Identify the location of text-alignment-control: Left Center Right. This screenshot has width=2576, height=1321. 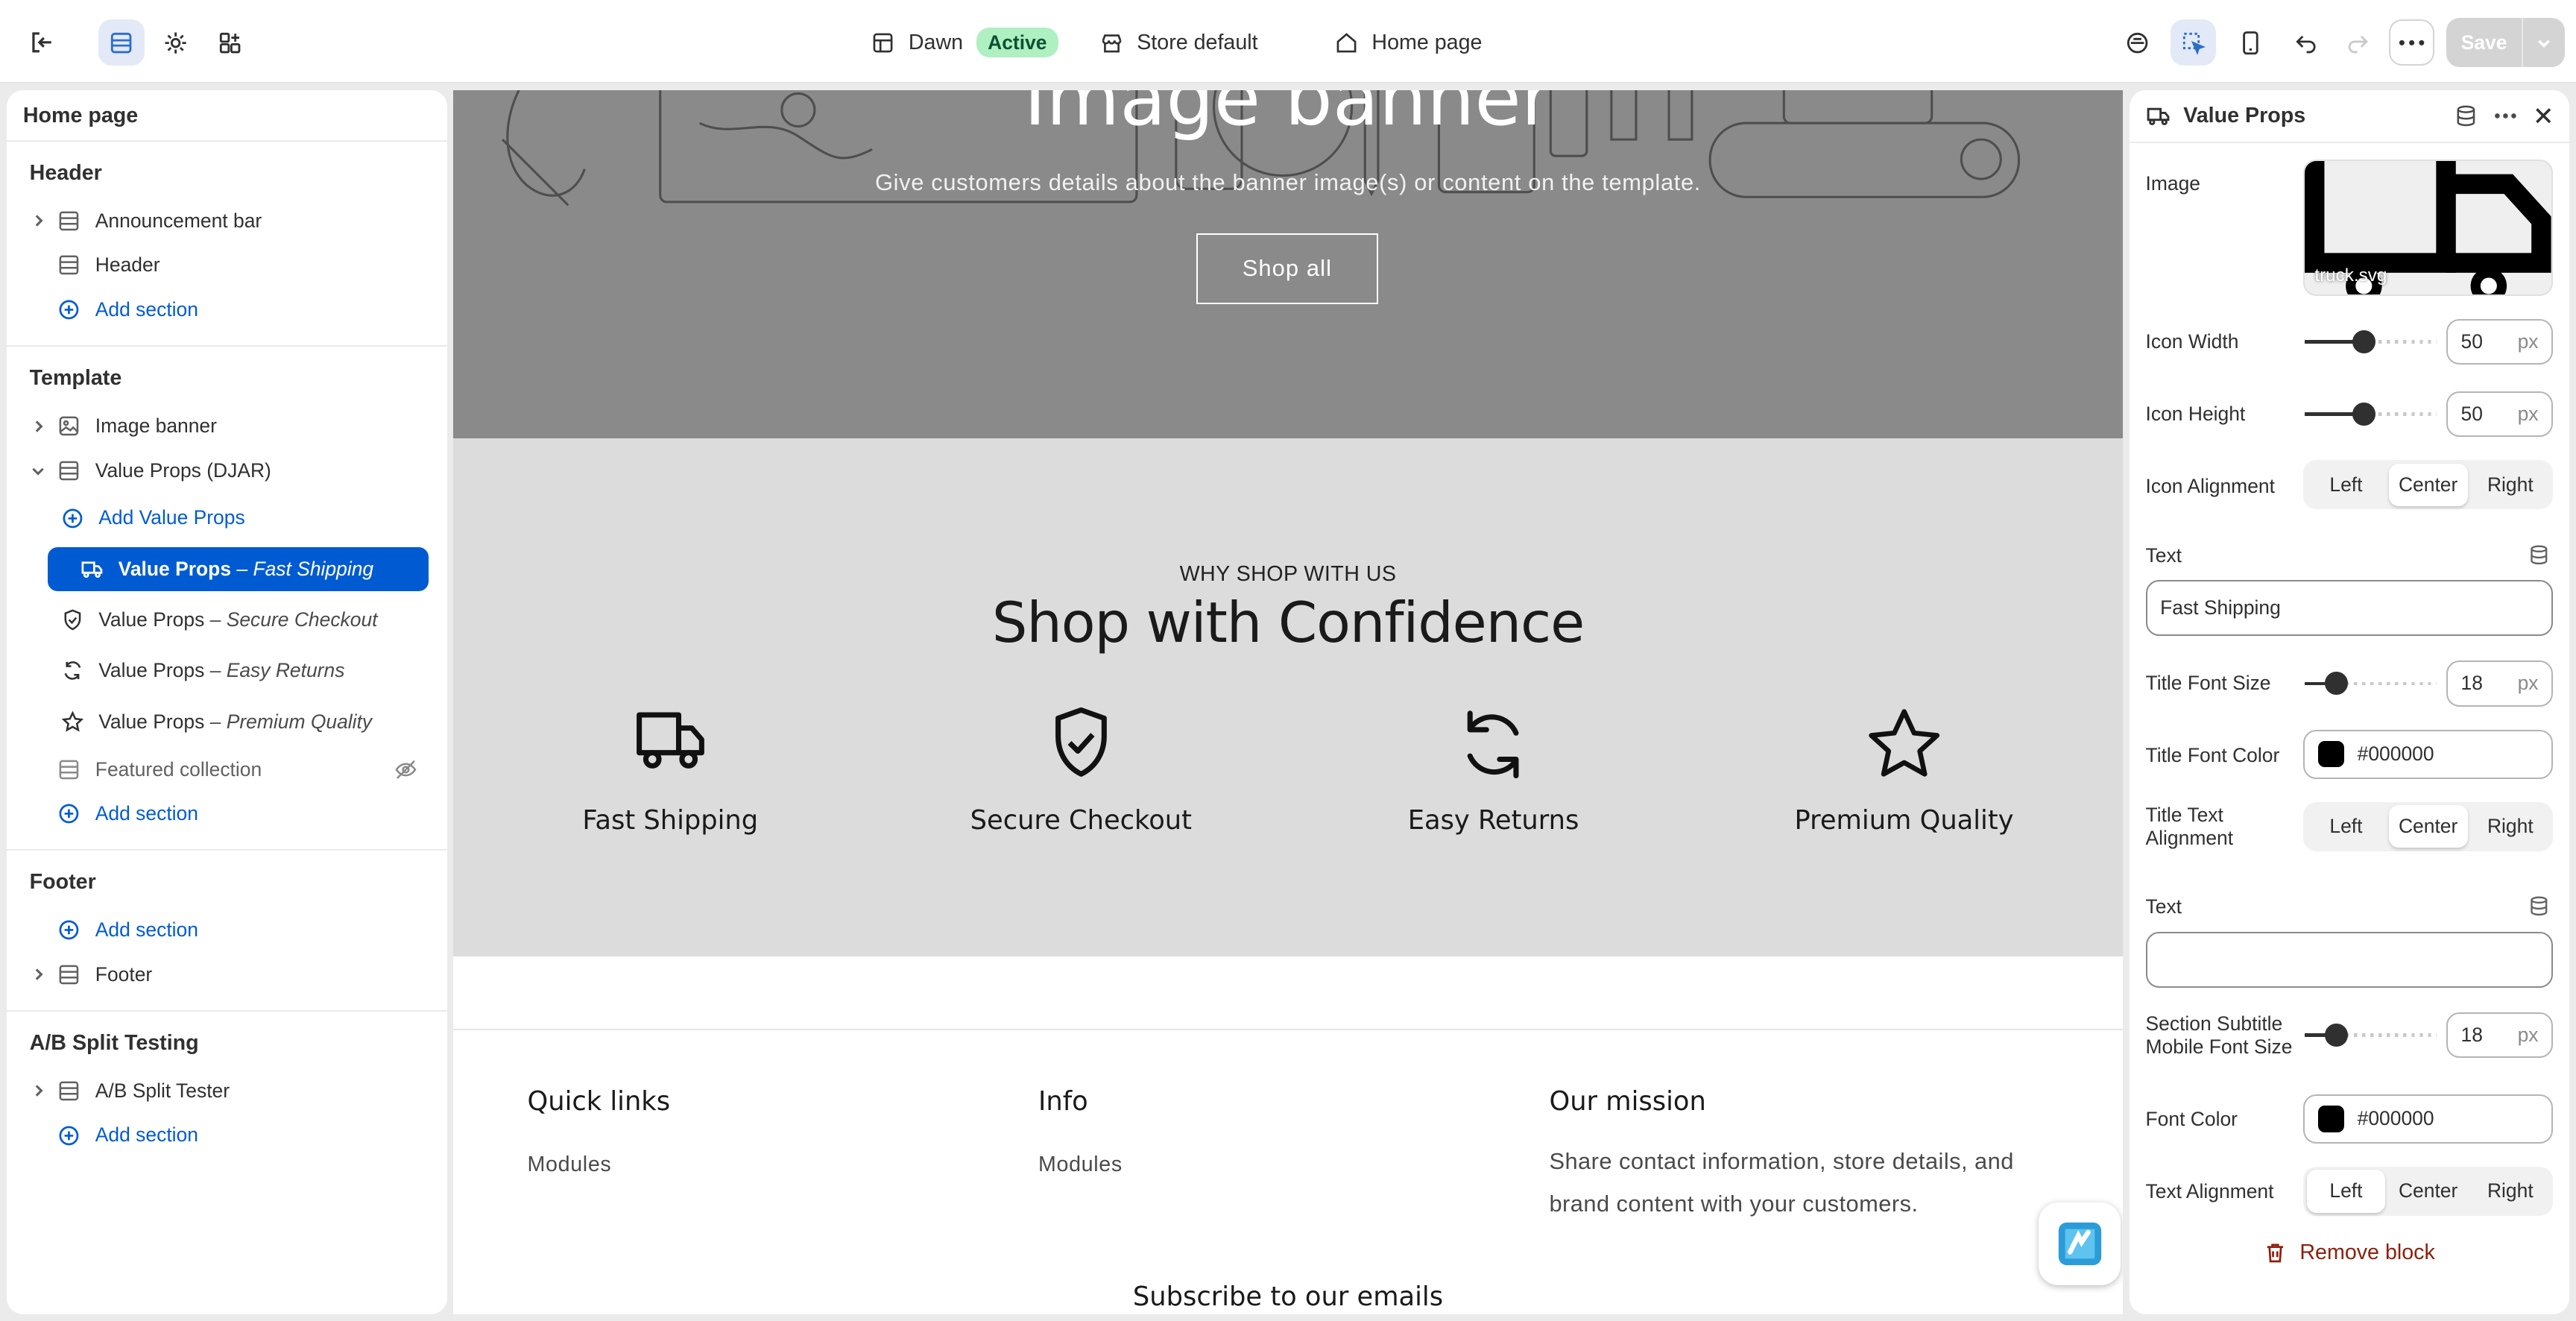
(2428, 1191).